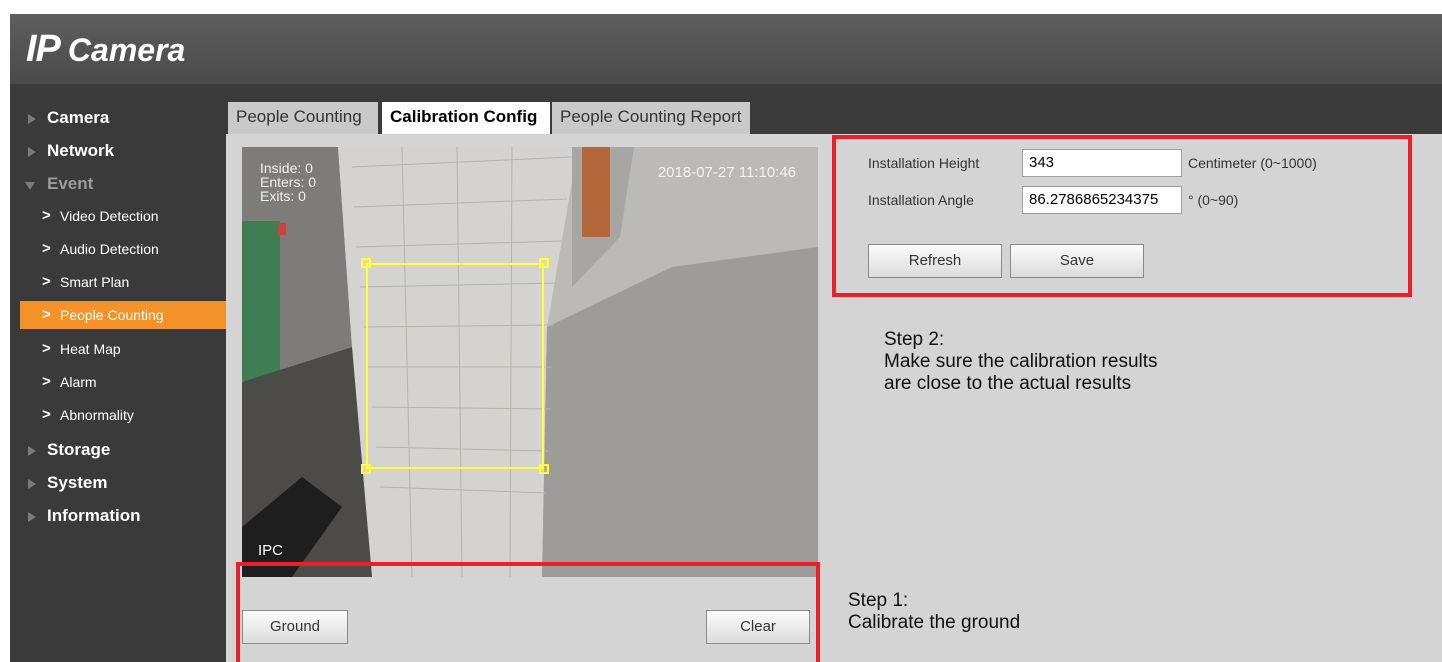  Describe the element at coordinates (79, 449) in the screenshot. I see `sidebar-item-label: Storage` at that location.